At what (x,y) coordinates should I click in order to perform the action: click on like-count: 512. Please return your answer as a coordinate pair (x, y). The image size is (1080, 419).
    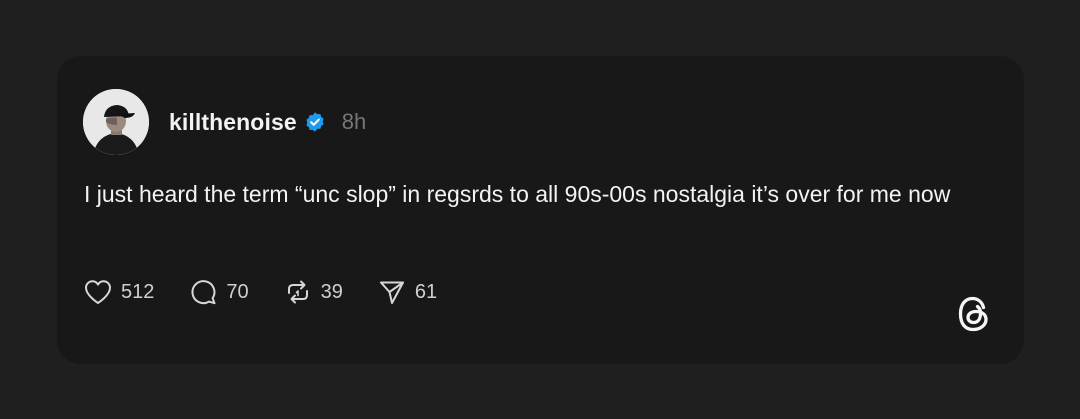
    Looking at the image, I should click on (138, 291).